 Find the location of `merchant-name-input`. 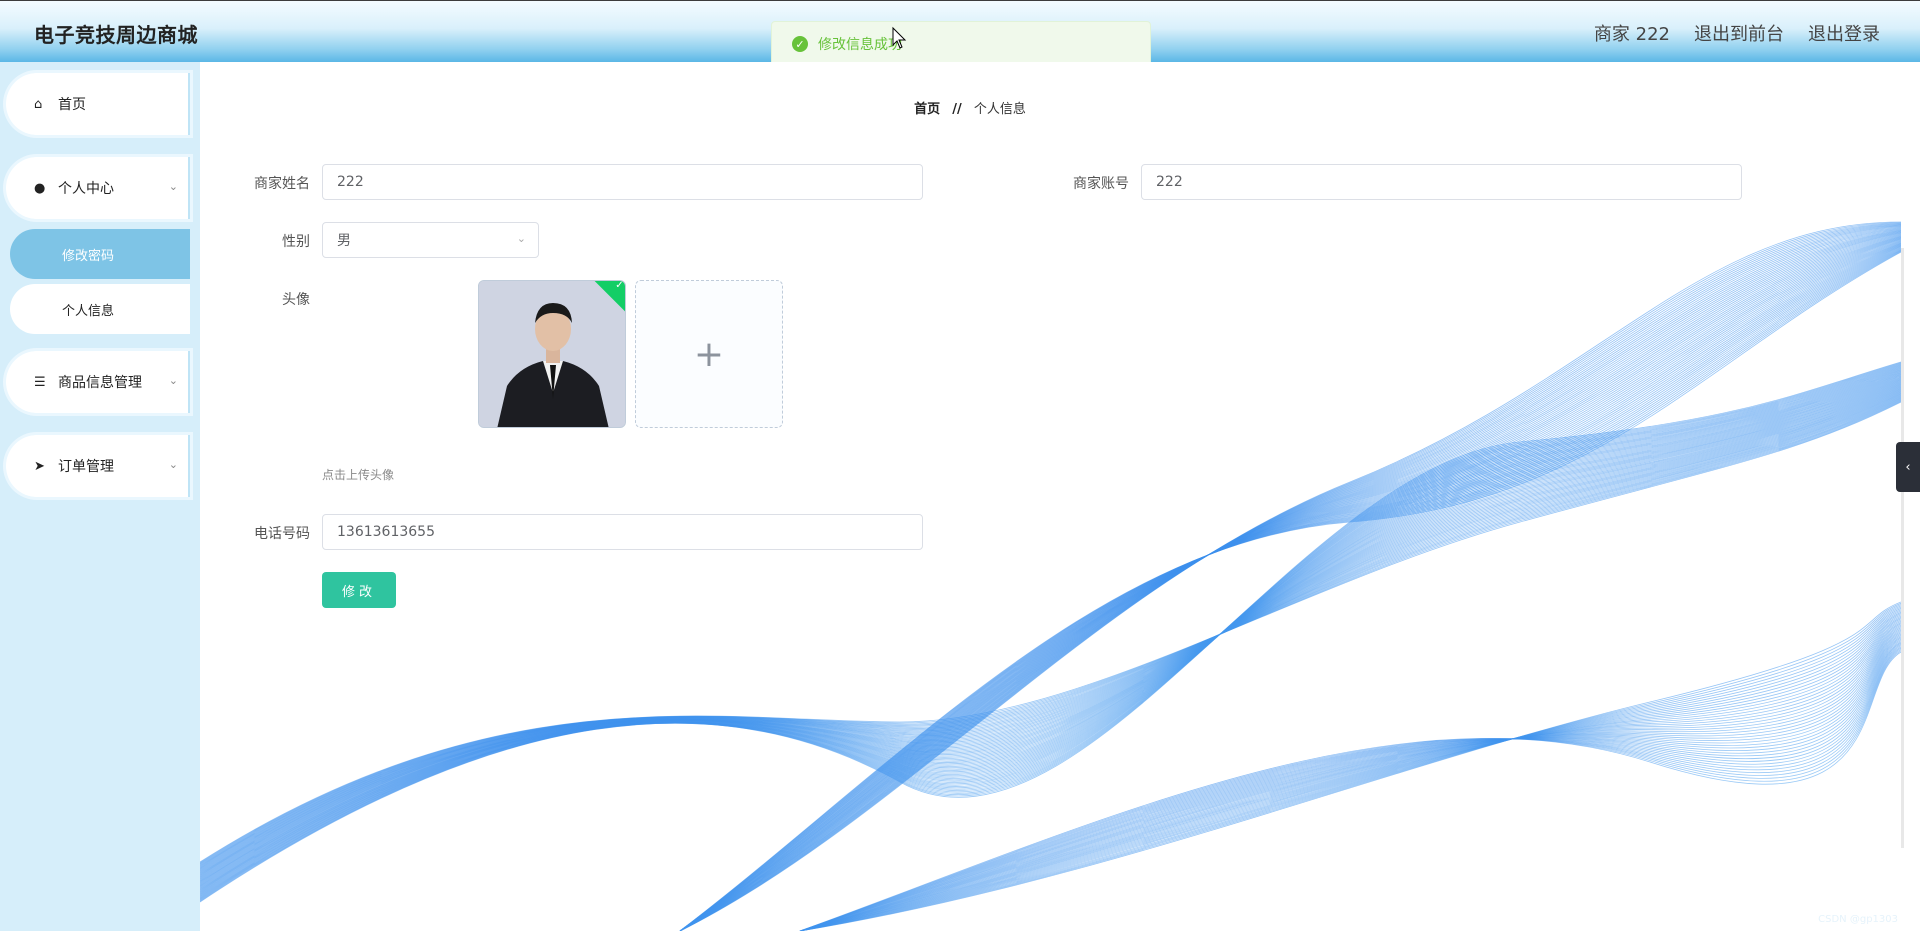

merchant-name-input is located at coordinates (622, 182).